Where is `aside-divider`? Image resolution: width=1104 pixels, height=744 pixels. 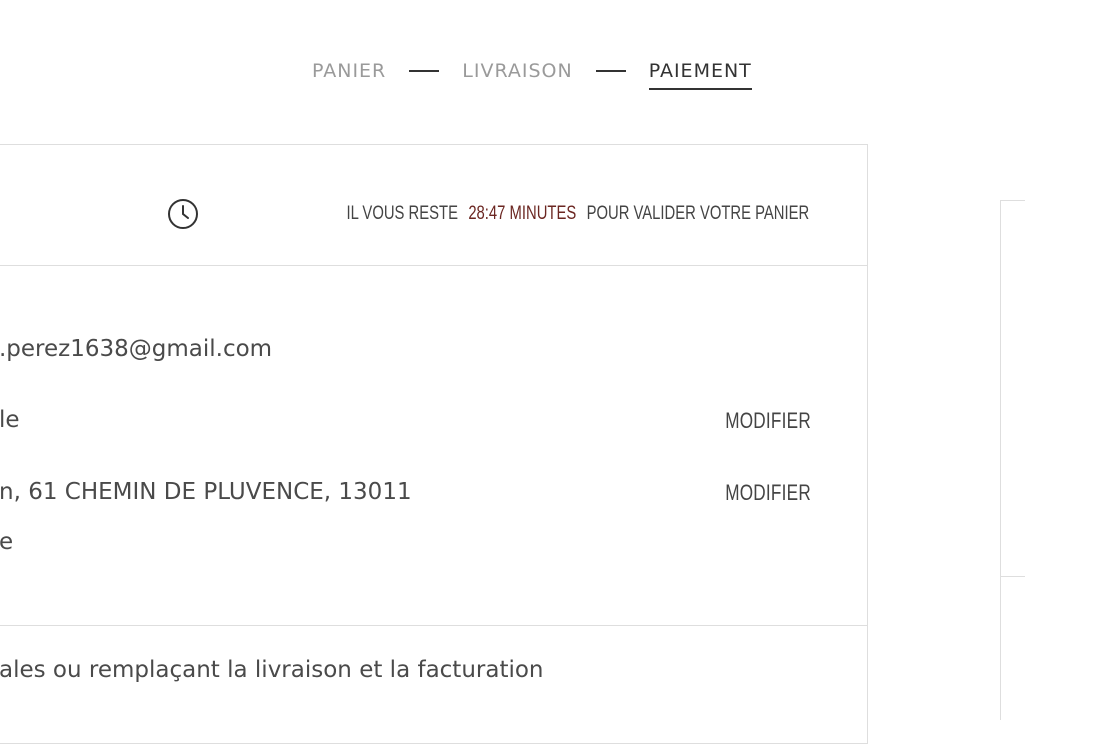
aside-divider is located at coordinates (1013, 576).